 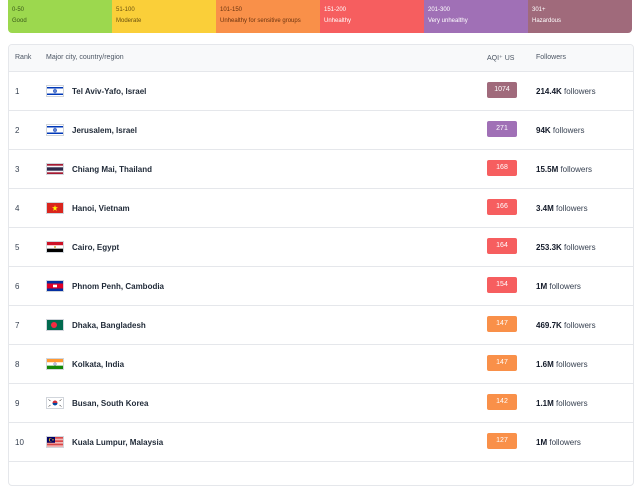 I want to click on table-row: 8 Kolkata, India 147 1.6M followers, so click(x=321, y=364).